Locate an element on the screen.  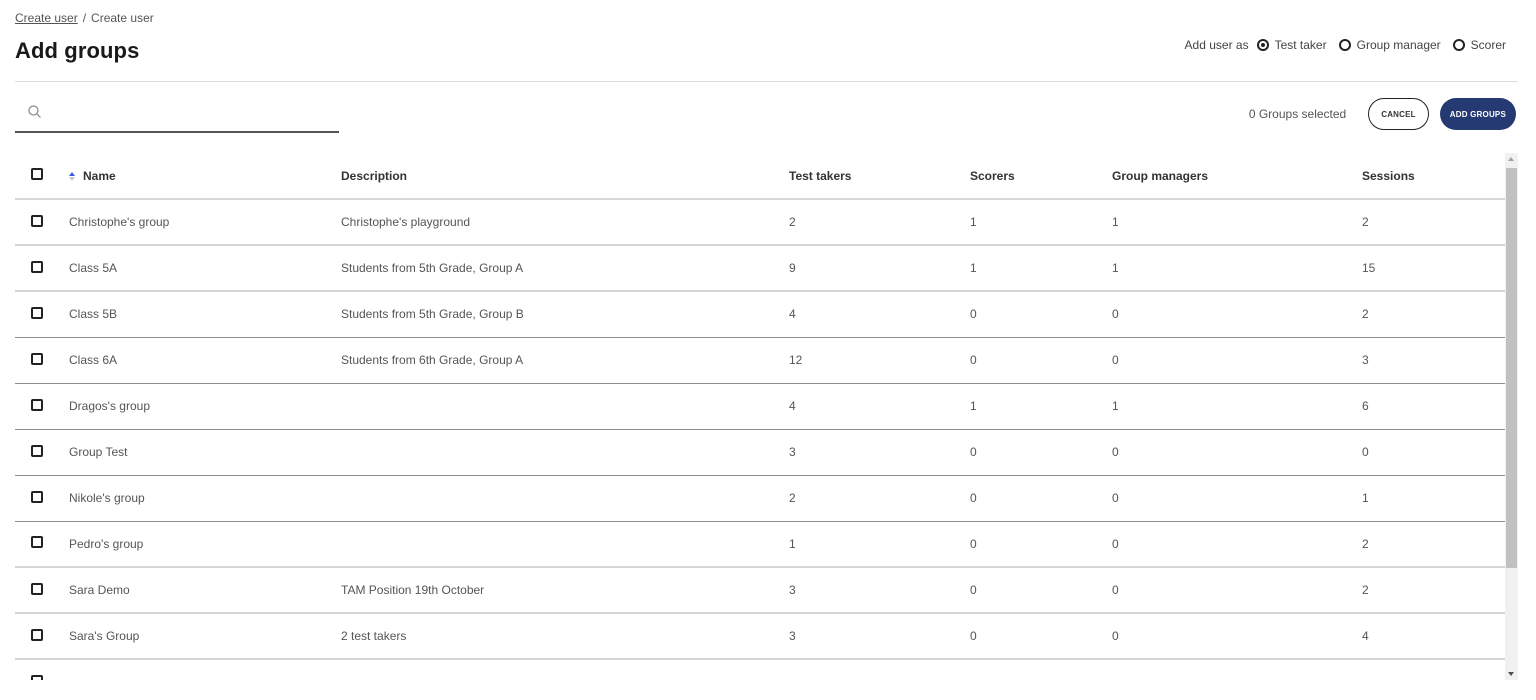
scroll-up-arrow-icon is located at coordinates (1511, 159).